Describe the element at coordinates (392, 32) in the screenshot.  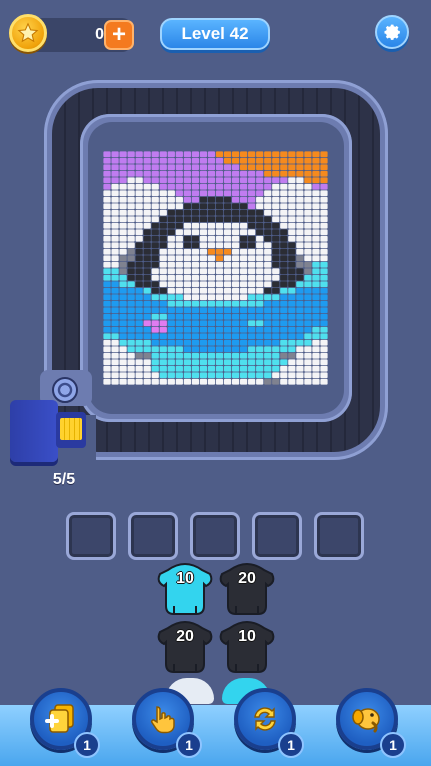
I see `settings-button` at that location.